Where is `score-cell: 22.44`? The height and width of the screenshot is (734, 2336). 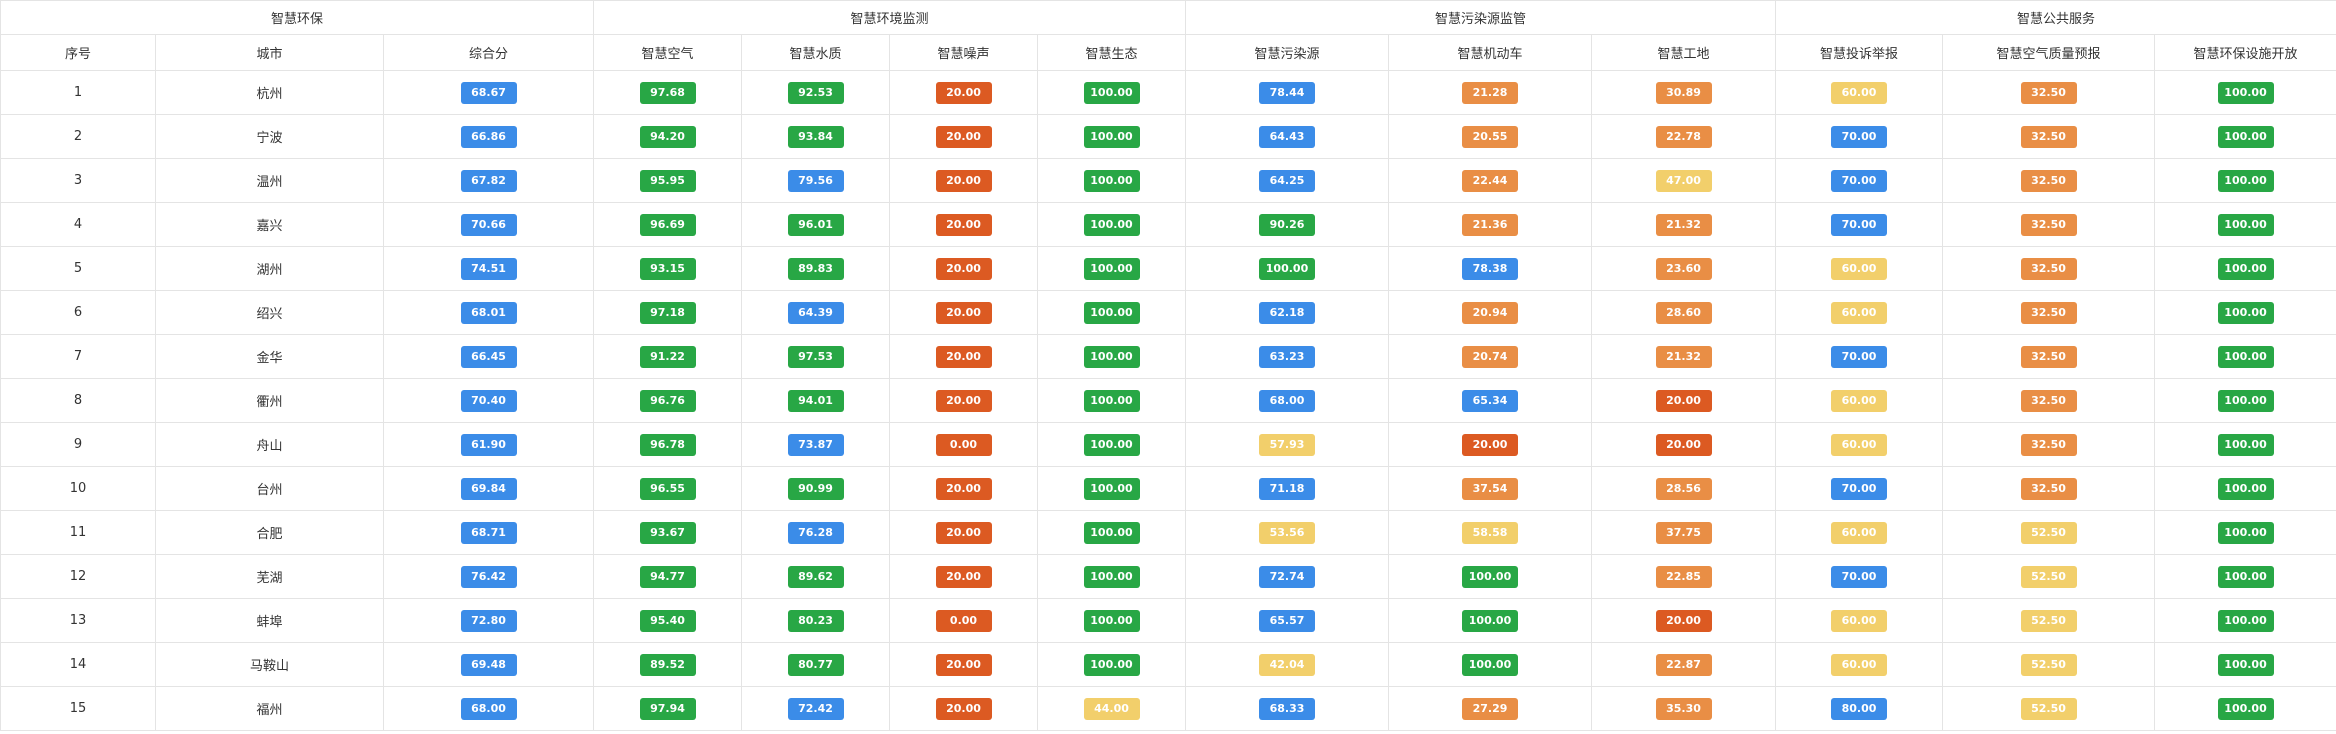
score-cell: 22.44 is located at coordinates (1490, 180).